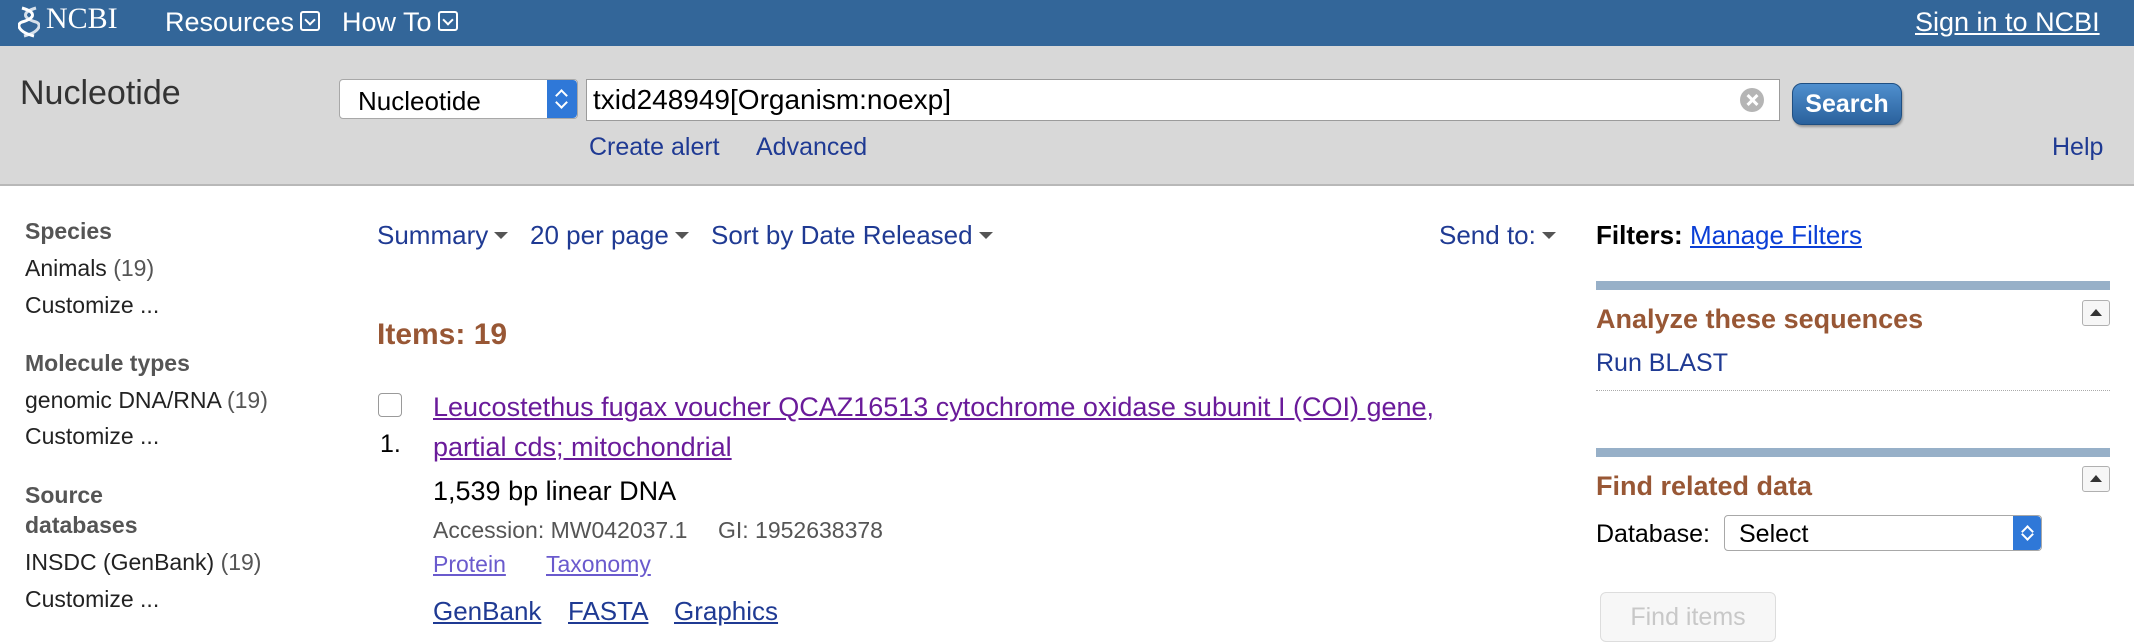  Describe the element at coordinates (598, 564) in the screenshot. I see `taxonomy-link: Taxonomy` at that location.